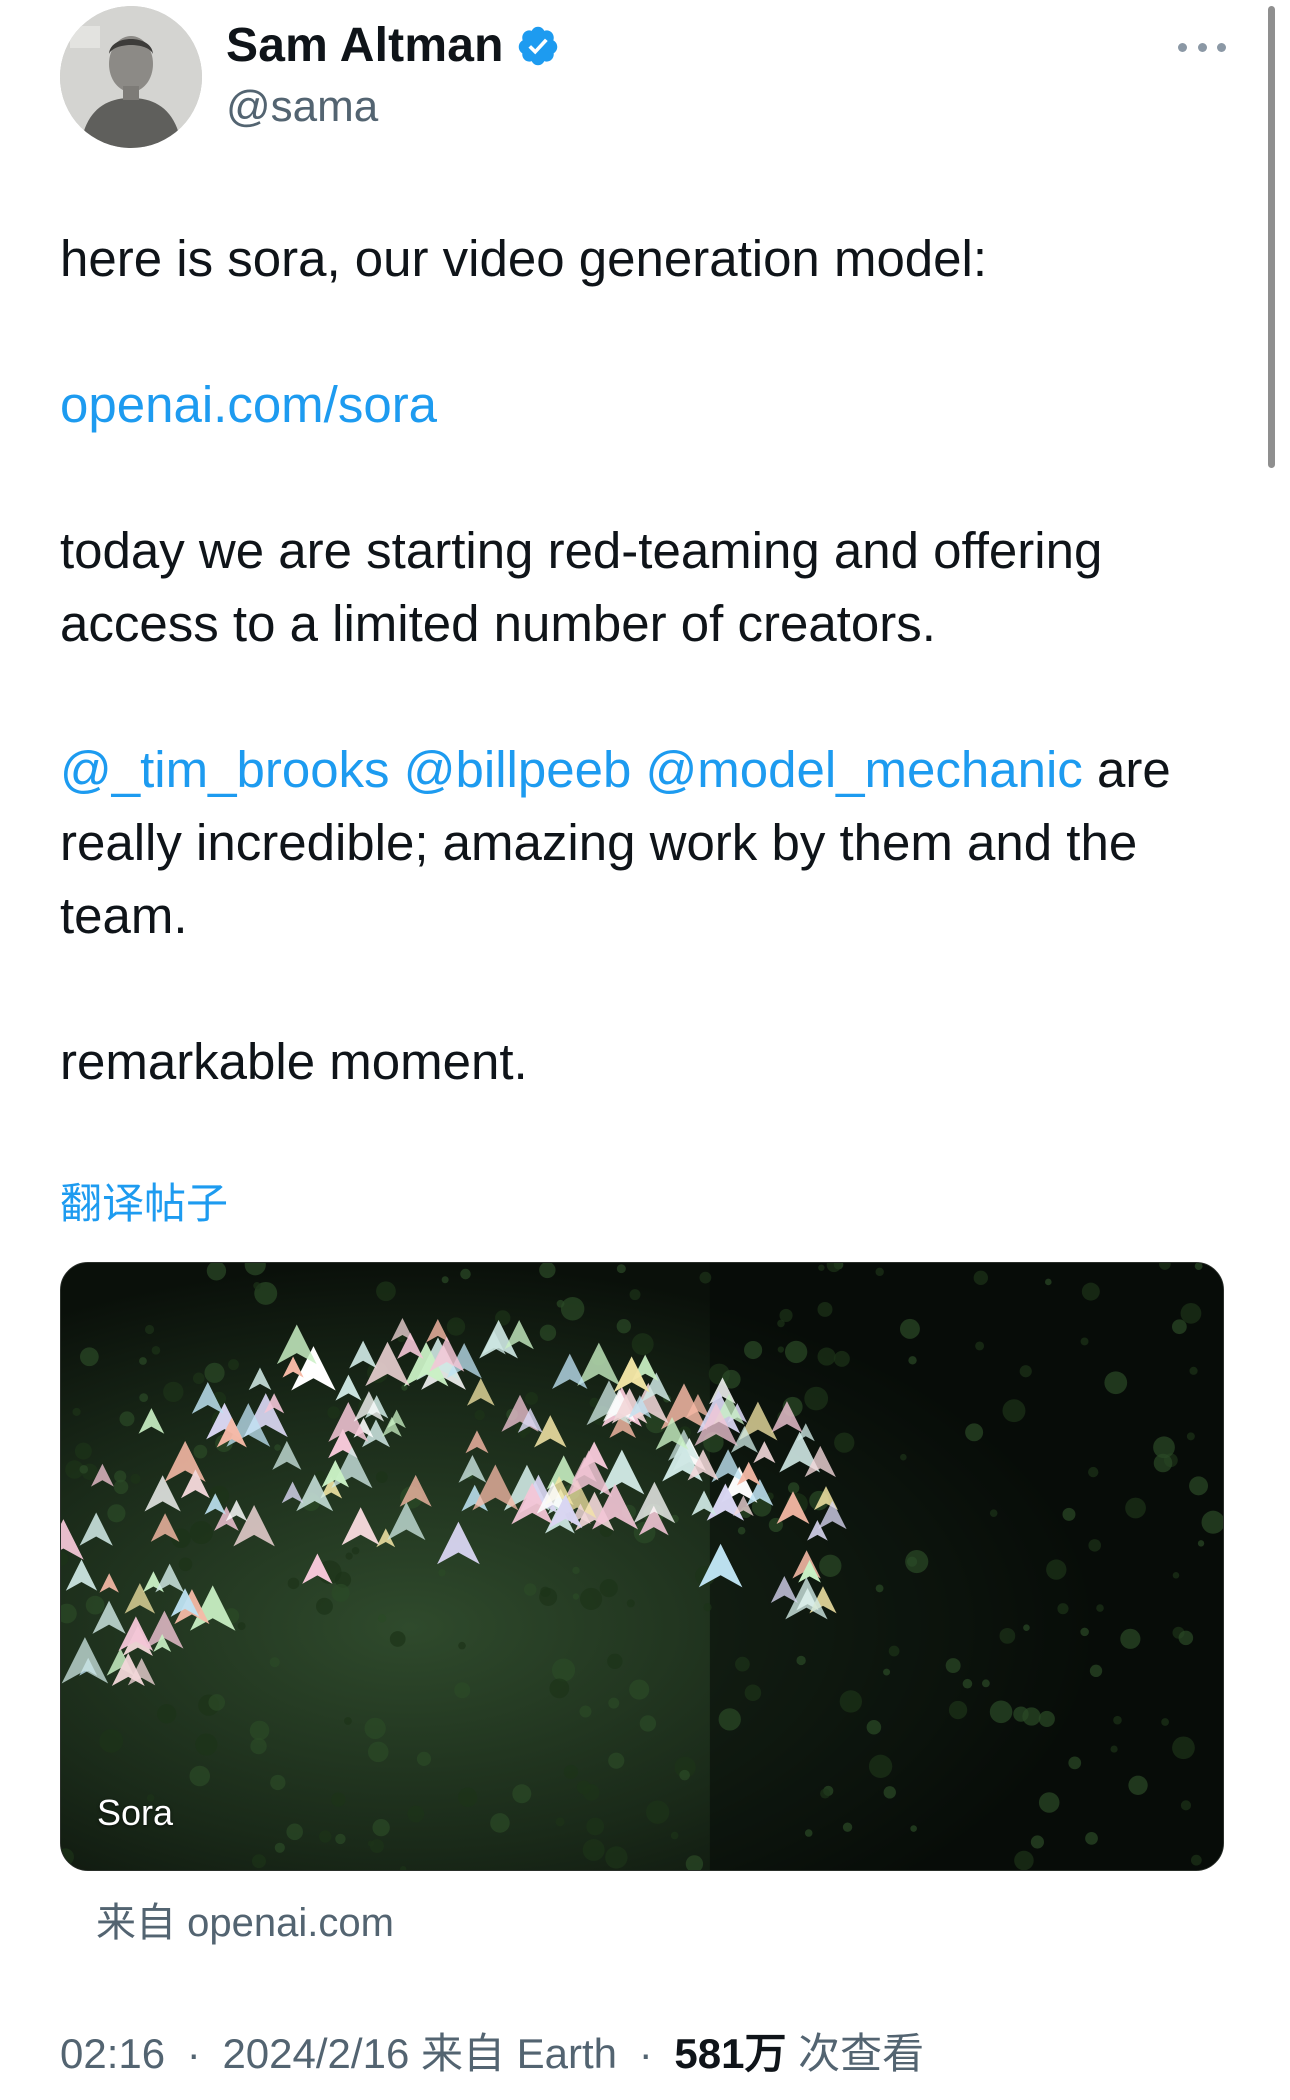 This screenshot has height=2100, width=1290. I want to click on view-count: 581万, so click(730, 2053).